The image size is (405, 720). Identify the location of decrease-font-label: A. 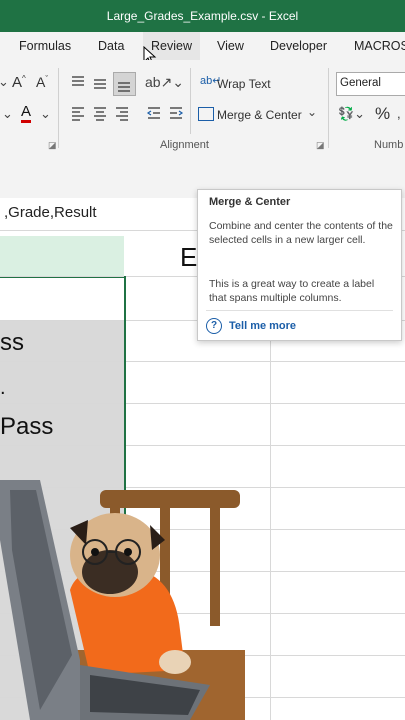
(41, 82).